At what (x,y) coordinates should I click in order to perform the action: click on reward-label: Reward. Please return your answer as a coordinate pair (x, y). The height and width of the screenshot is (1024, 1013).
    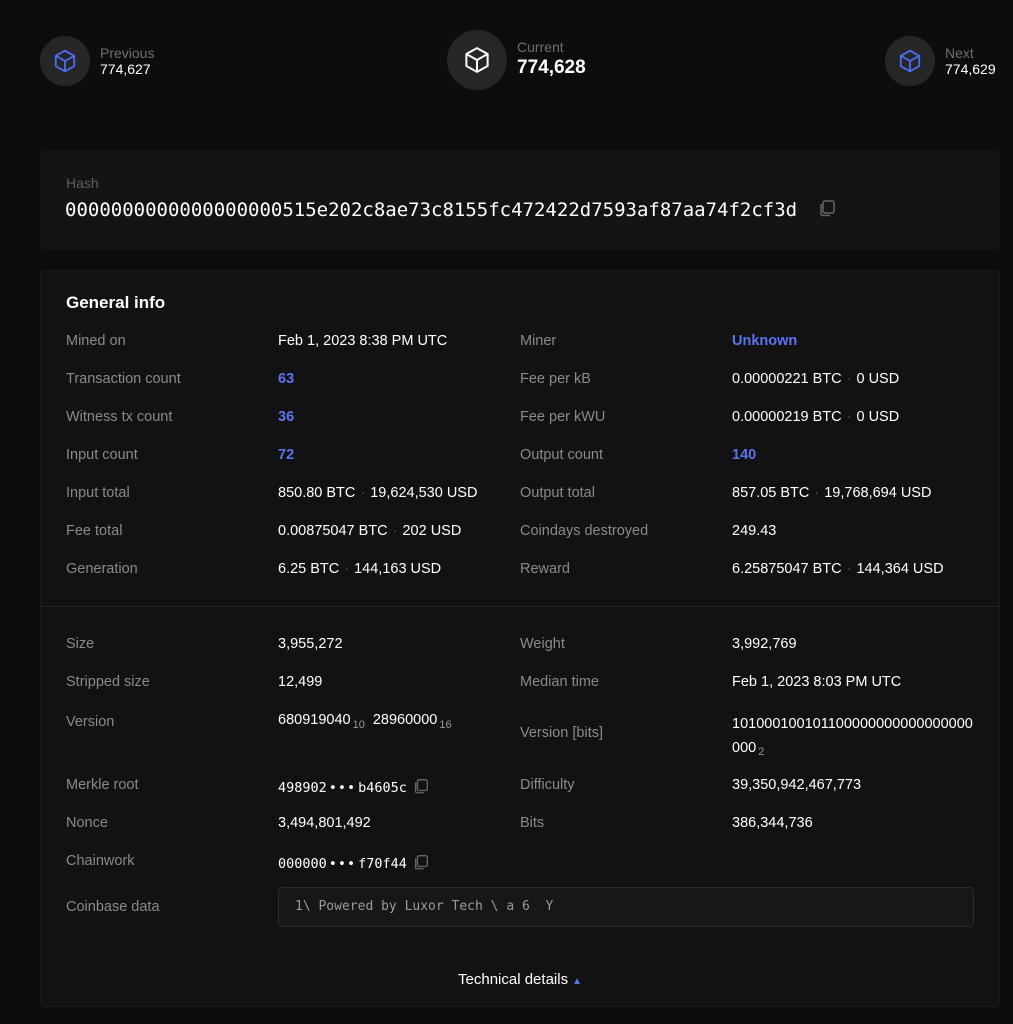
    Looking at the image, I should click on (545, 569).